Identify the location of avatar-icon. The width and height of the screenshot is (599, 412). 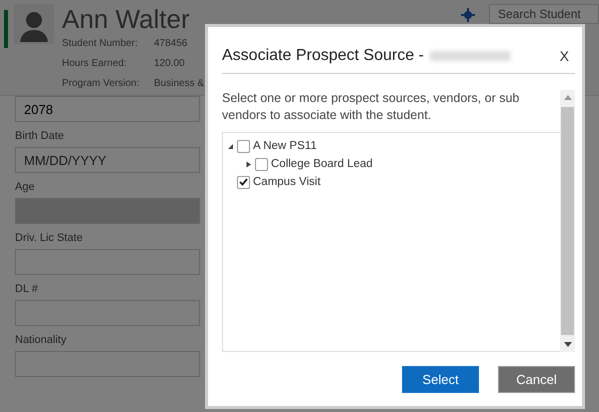
(34, 24).